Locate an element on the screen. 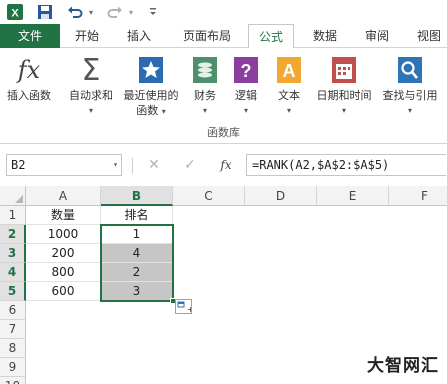 The width and height of the screenshot is (447, 384). excel-logo-icon: X is located at coordinates (15, 12).